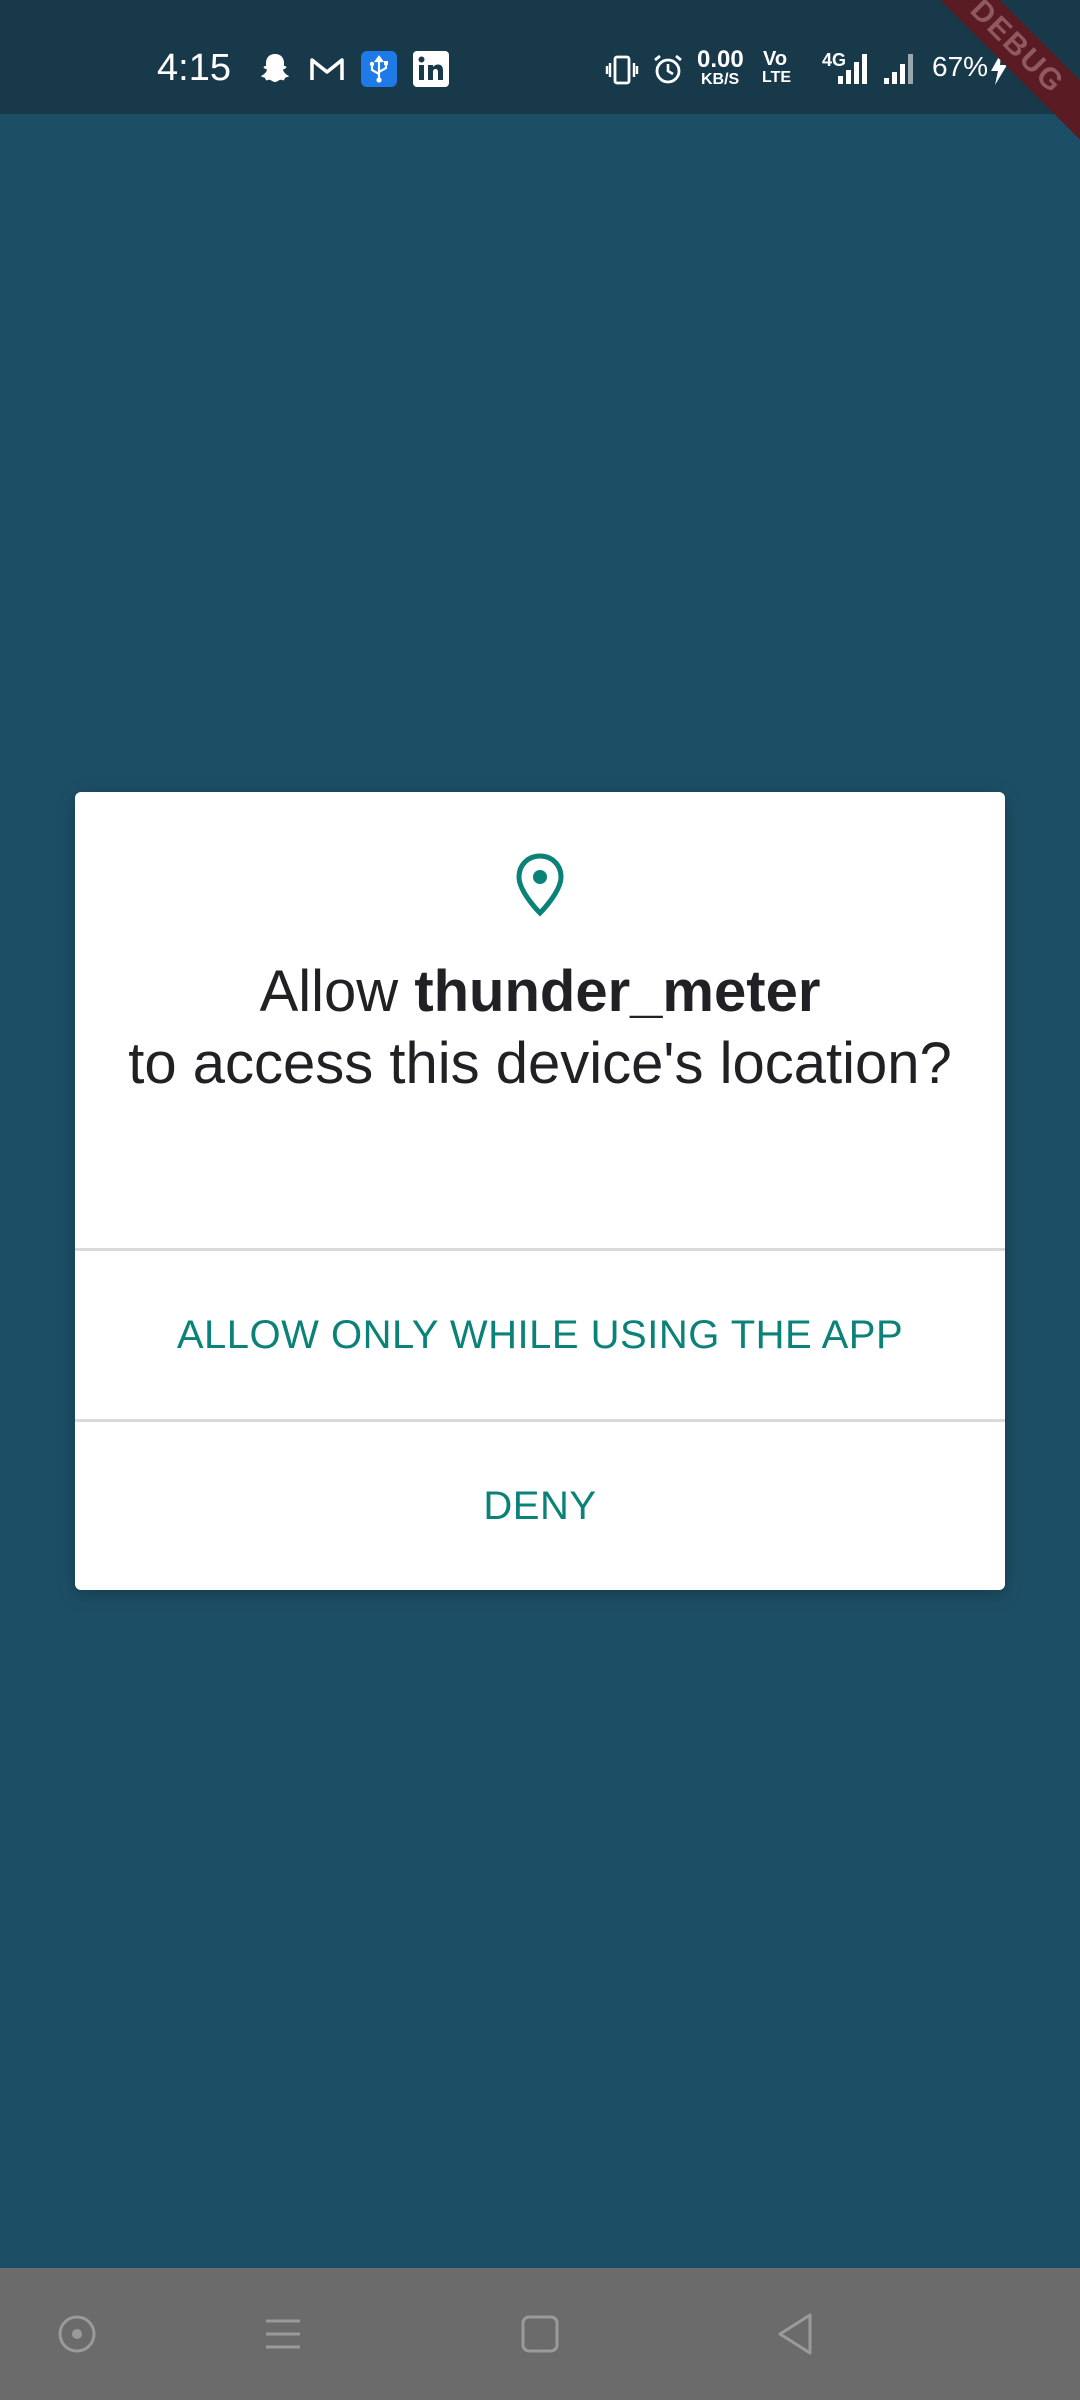 This screenshot has height=2400, width=1080. Describe the element at coordinates (720, 59) in the screenshot. I see `network-speed-value: 0.00` at that location.